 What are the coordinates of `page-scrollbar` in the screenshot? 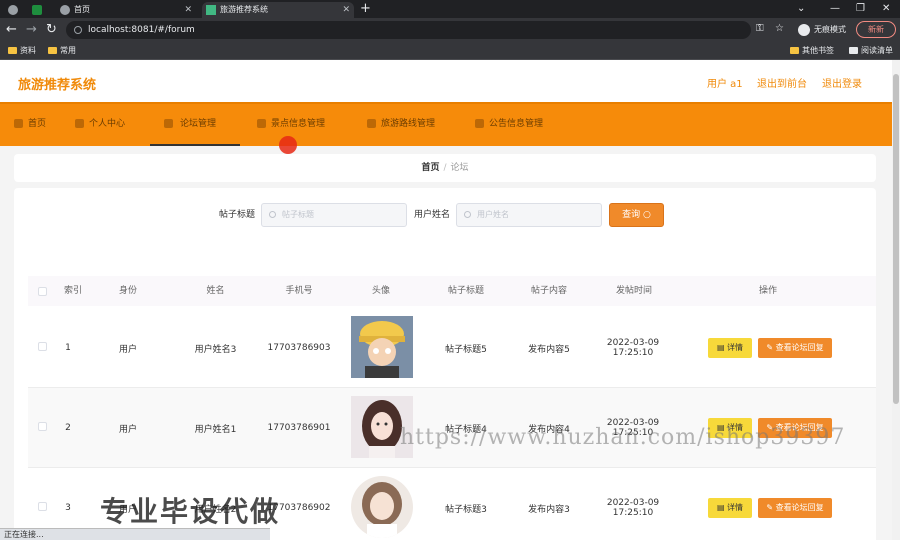 It's located at (896, 300).